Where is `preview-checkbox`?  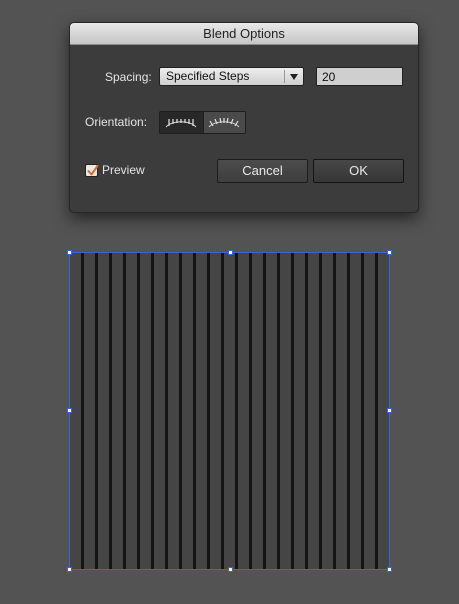
preview-checkbox is located at coordinates (92, 170).